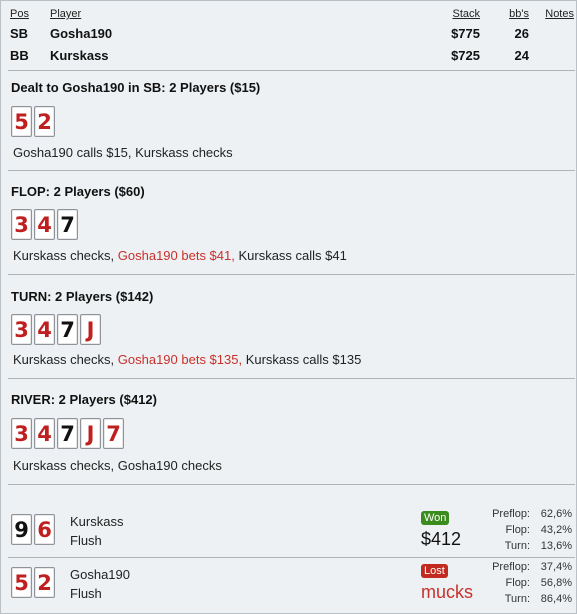  Describe the element at coordinates (435, 518) in the screenshot. I see `won-badge: Won` at that location.